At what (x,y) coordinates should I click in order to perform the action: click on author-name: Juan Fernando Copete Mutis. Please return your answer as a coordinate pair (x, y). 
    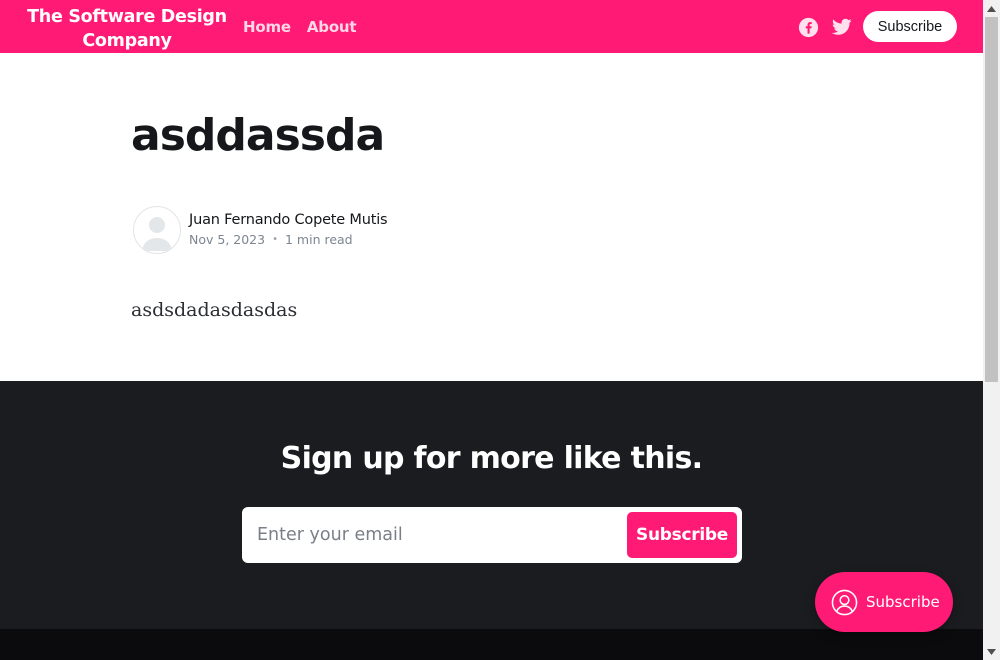
    Looking at the image, I should click on (288, 220).